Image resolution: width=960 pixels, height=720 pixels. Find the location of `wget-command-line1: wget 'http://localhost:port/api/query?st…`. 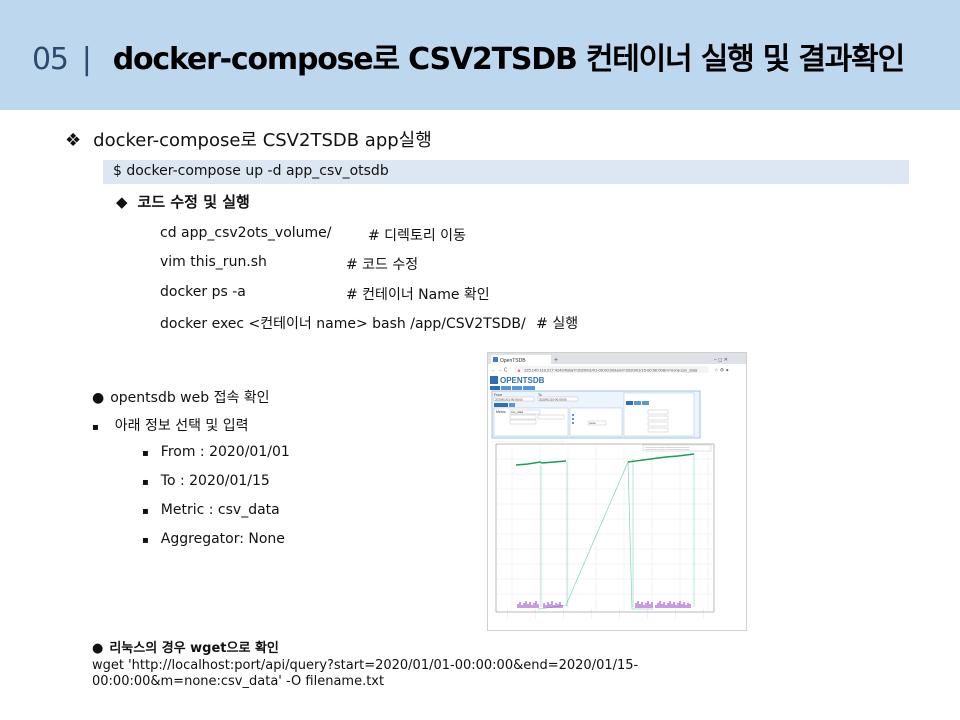

wget-command-line1: wget 'http://localhost:port/api/query?st… is located at coordinates (365, 665).